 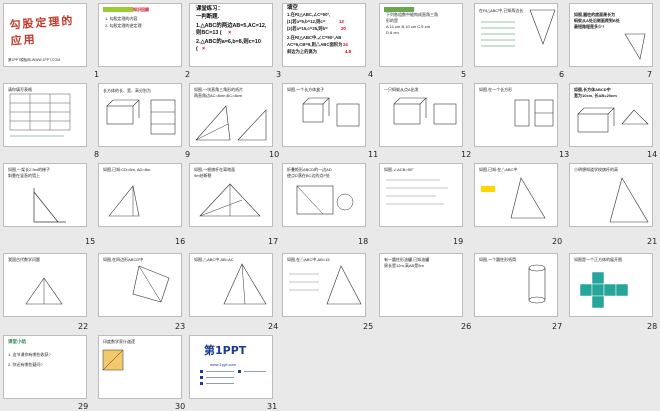 I want to click on slide-thumbnail-9: 长方体的长、宽、高分别为, so click(x=140, y=115).